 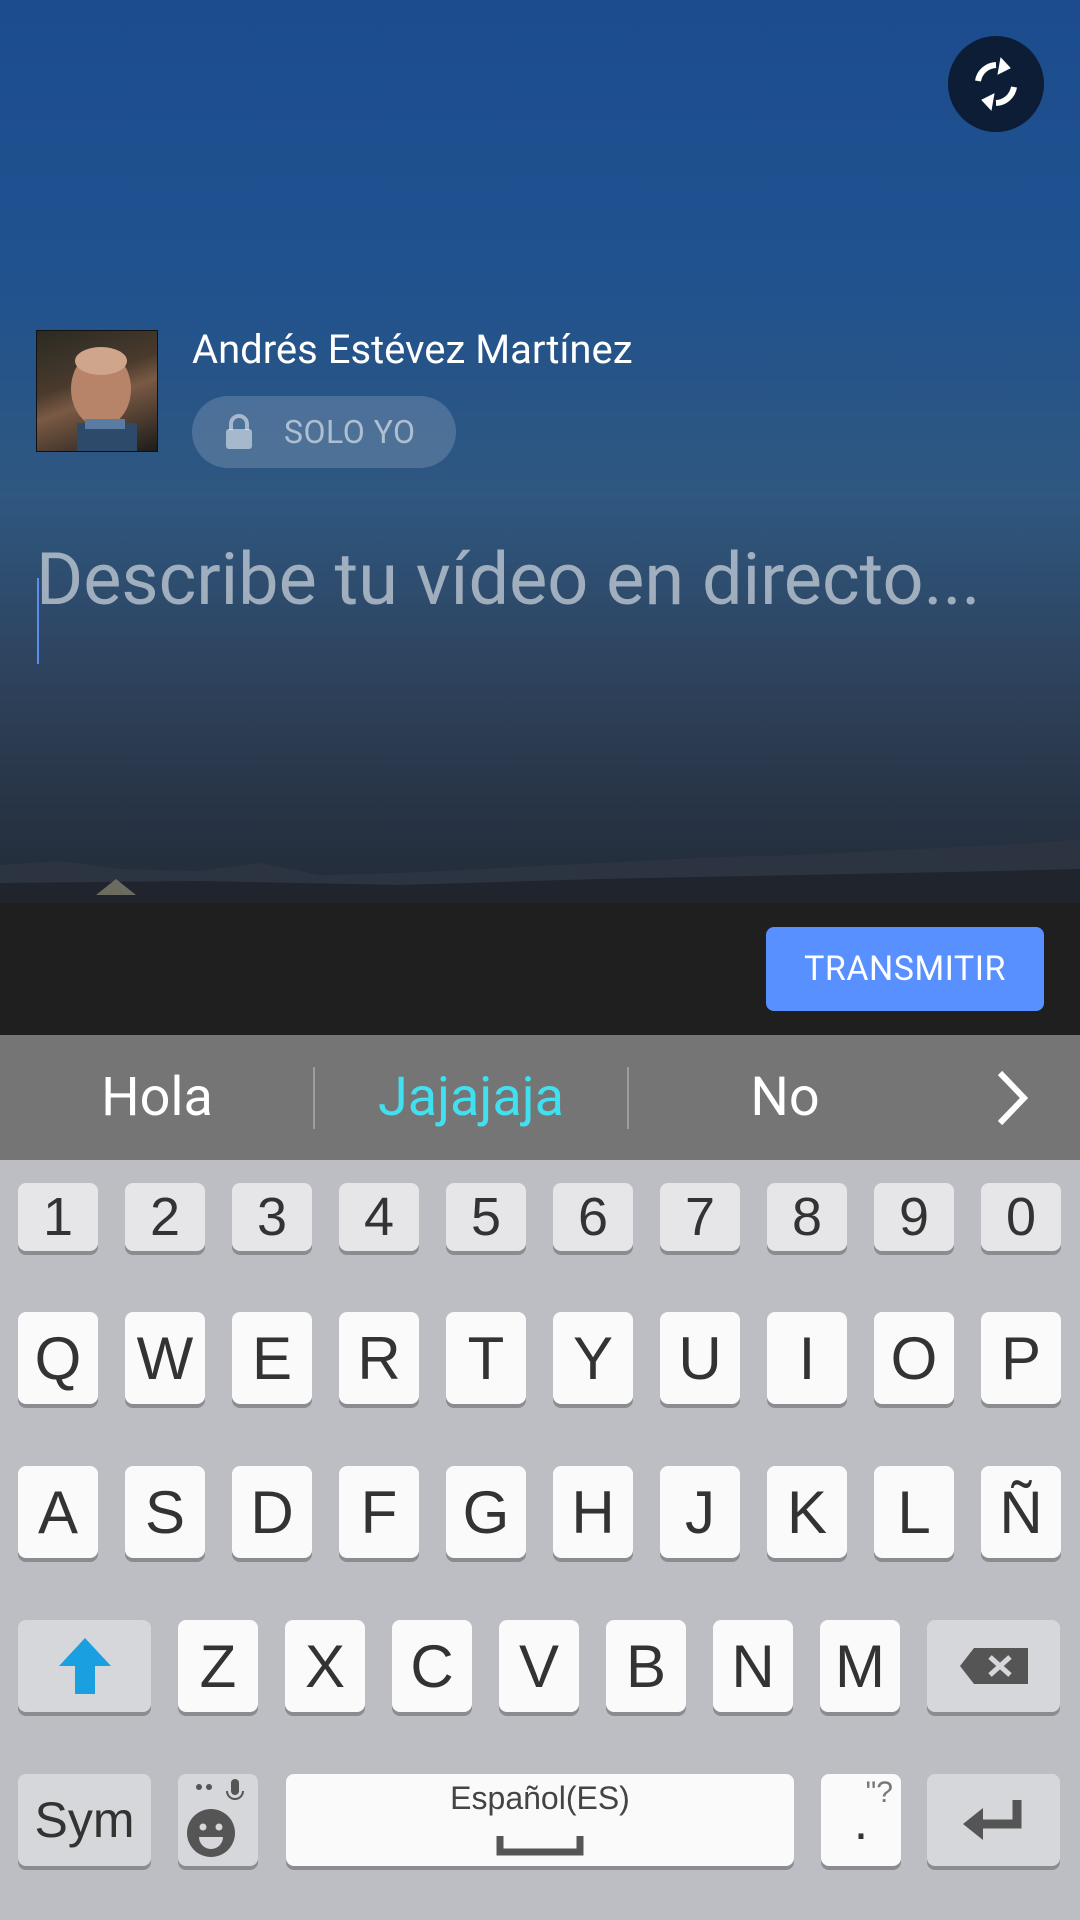 I want to click on key-g: G, so click(x=486, y=1512).